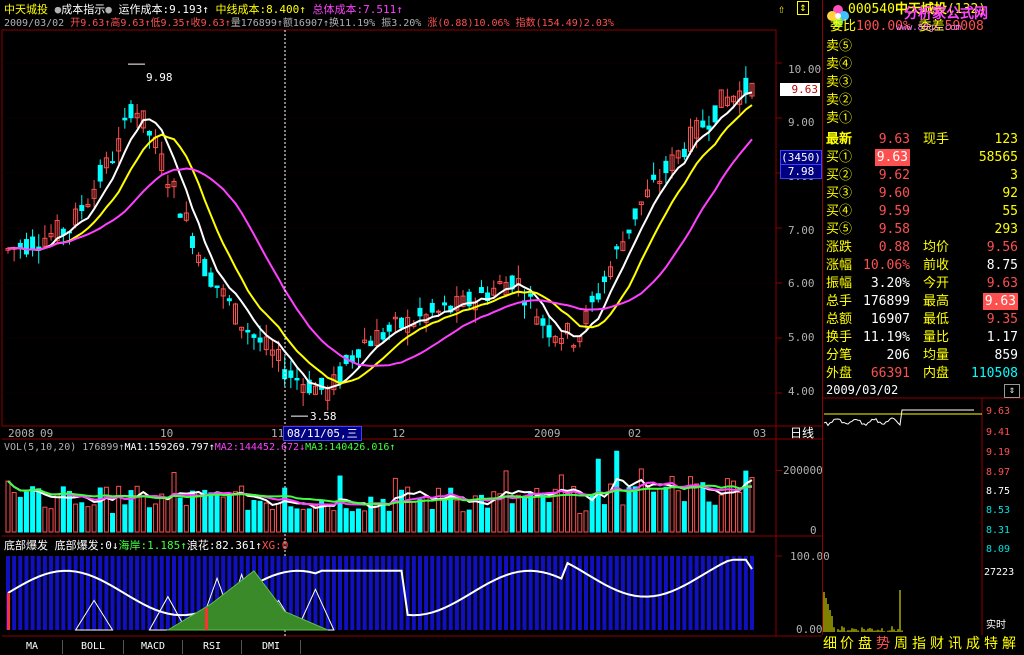  What do you see at coordinates (901, 644) in the screenshot?
I see `panel-tab: 周` at bounding box center [901, 644].